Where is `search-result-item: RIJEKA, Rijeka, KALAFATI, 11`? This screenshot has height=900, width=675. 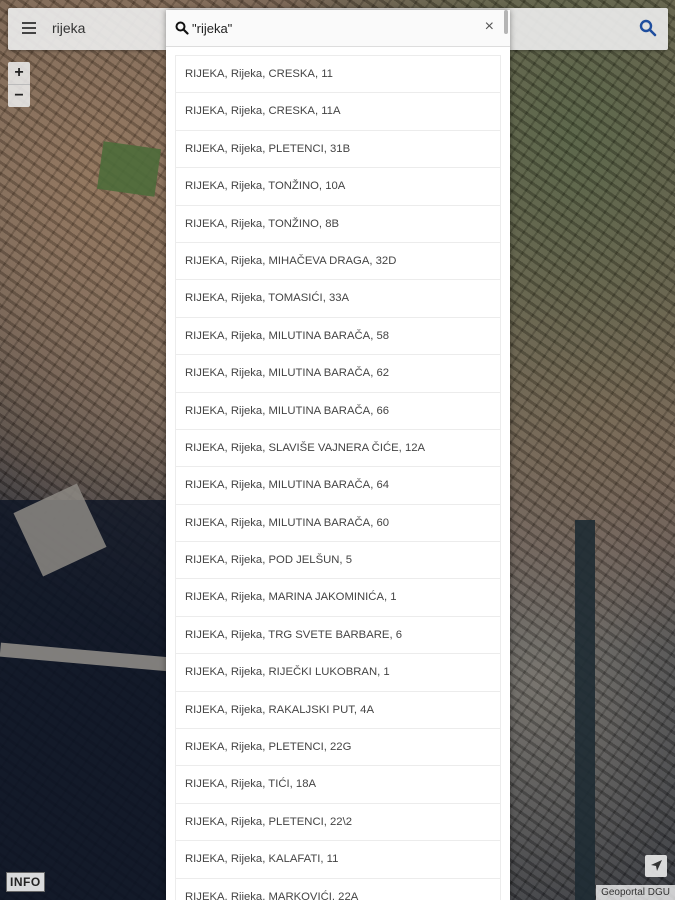 search-result-item: RIJEKA, Rijeka, KALAFATI, 11 is located at coordinates (338, 859).